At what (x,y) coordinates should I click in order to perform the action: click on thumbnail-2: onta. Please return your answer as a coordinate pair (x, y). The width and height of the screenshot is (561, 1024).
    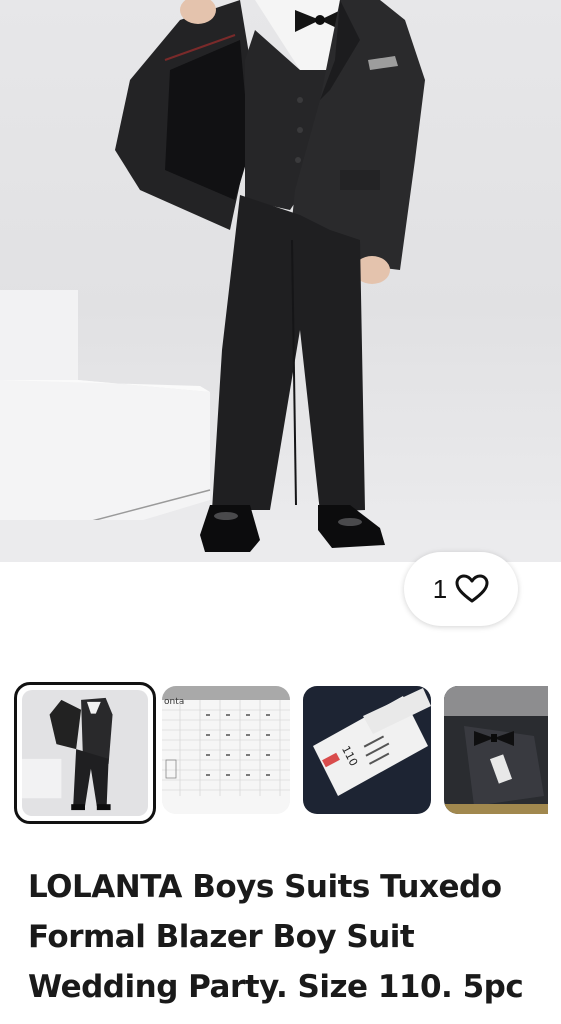
    Looking at the image, I should click on (226, 750).